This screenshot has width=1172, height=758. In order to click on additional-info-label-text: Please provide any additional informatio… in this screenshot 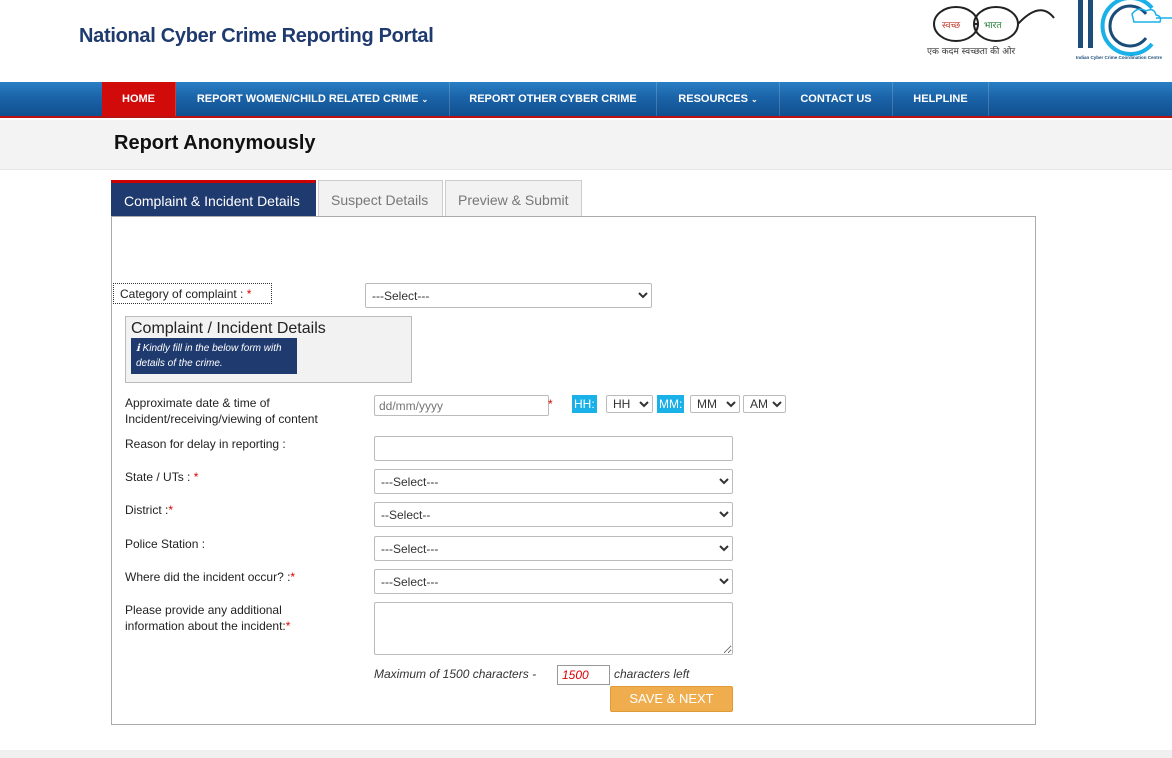, I will do `click(205, 618)`.